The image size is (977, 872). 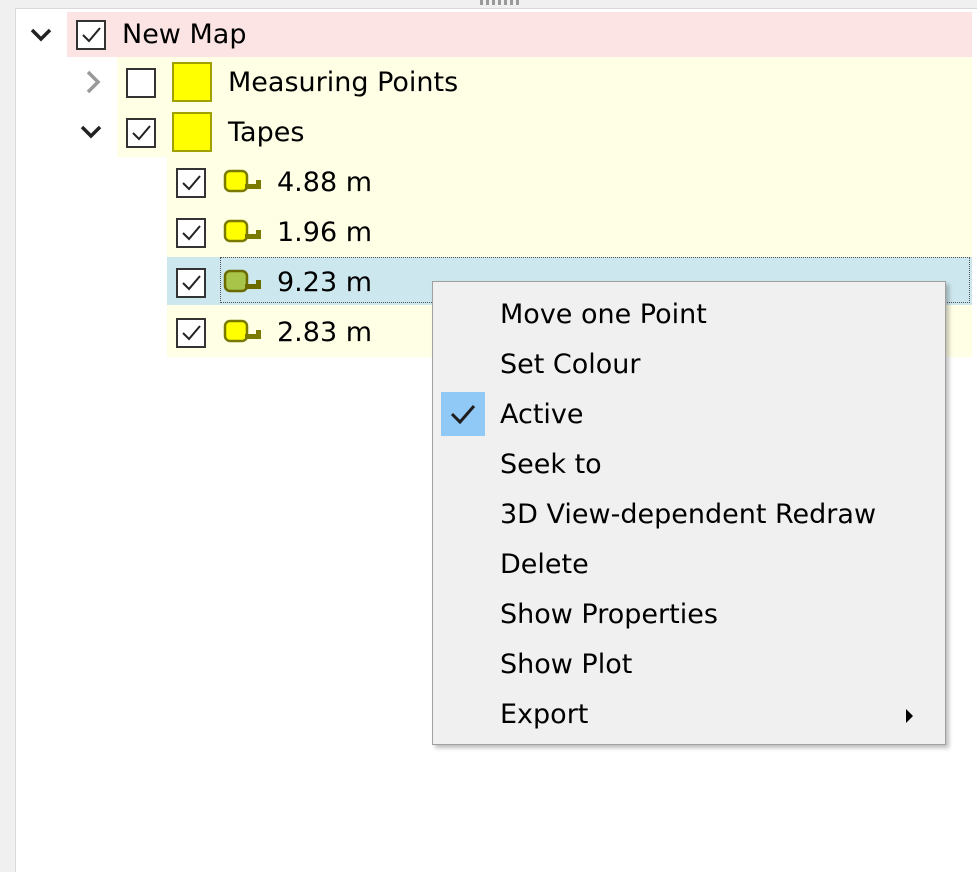 What do you see at coordinates (909, 716) in the screenshot?
I see `submenu-arrow-icon` at bounding box center [909, 716].